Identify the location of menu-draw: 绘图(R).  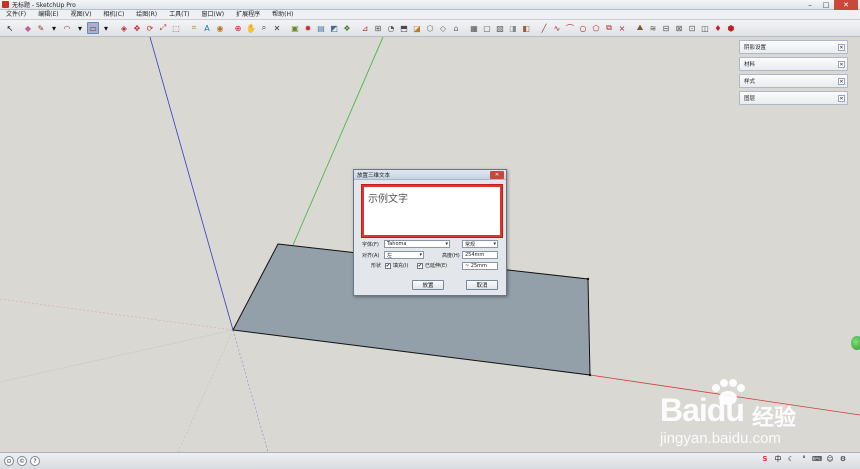
(146, 15).